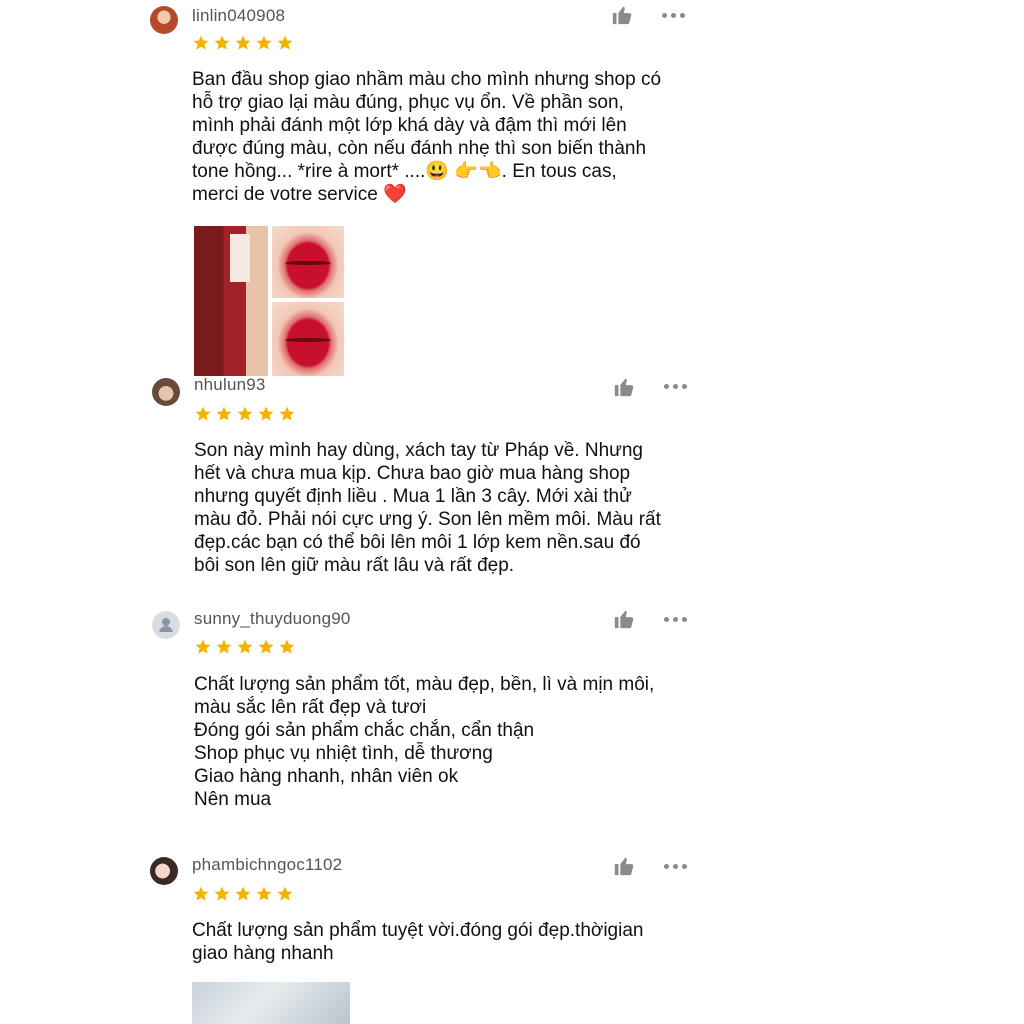 The width and height of the screenshot is (1024, 1024). I want to click on username: linlin040908, so click(238, 16).